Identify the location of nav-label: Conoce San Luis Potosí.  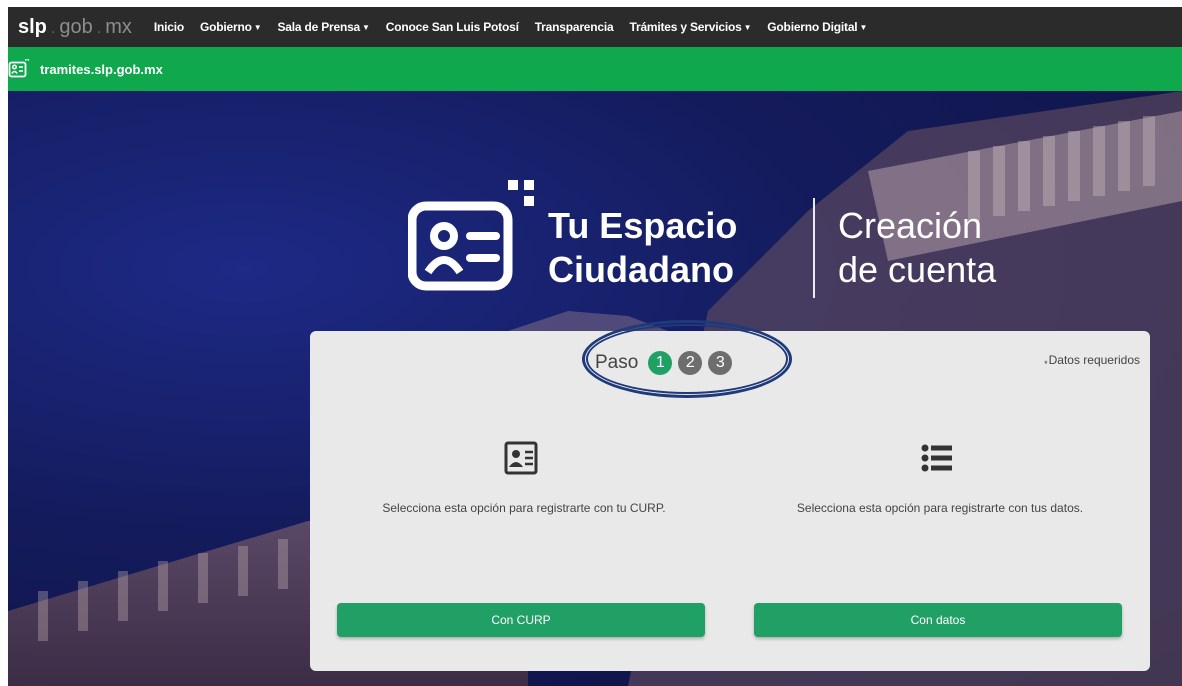
(452, 27).